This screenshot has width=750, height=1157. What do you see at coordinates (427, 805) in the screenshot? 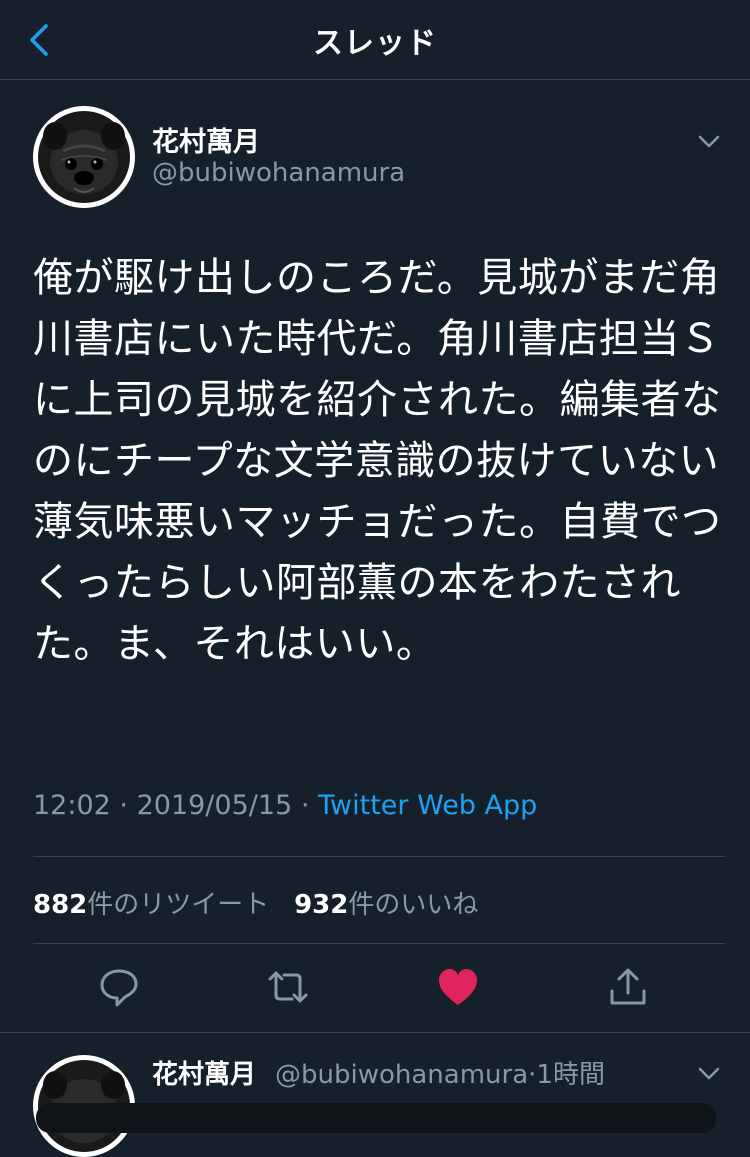
I see `tweet-source-link: Twitter Web App` at bounding box center [427, 805].